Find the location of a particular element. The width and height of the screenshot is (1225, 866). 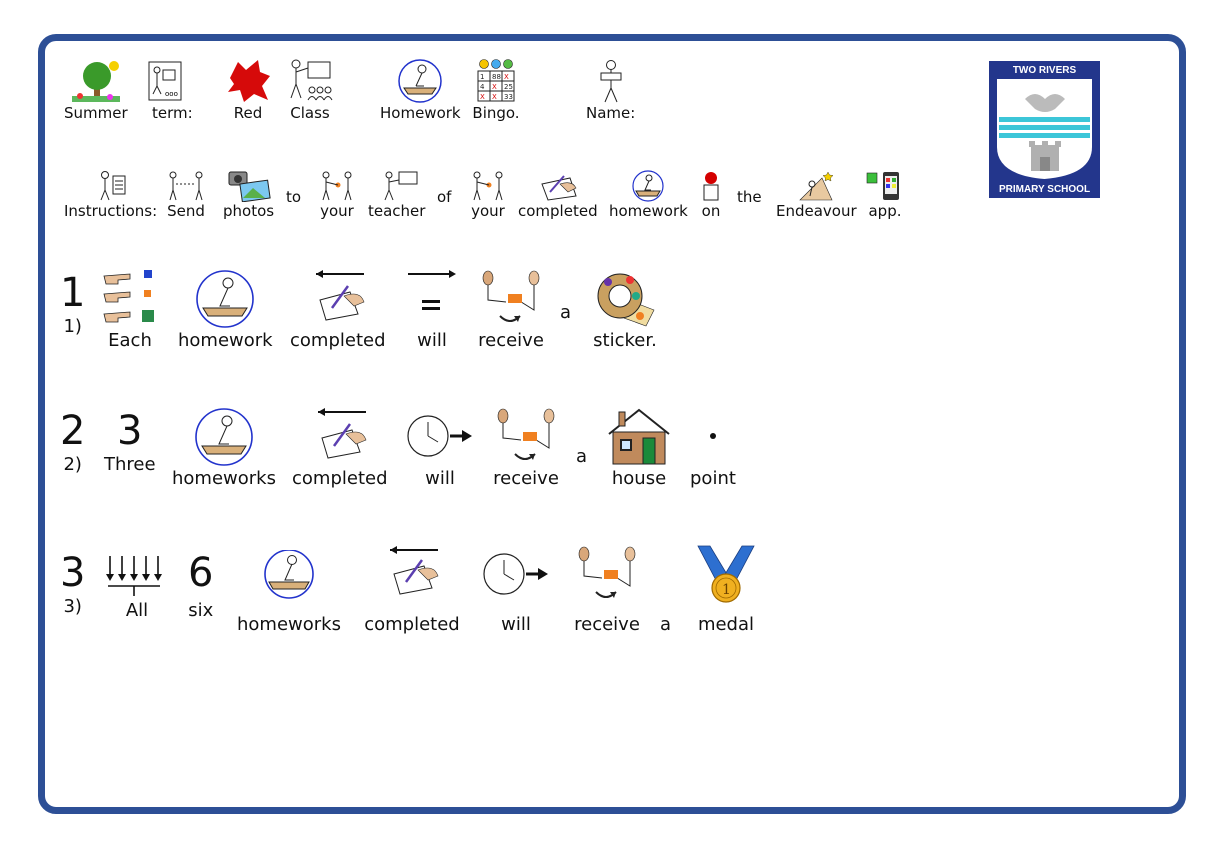

send-people-icon is located at coordinates (186, 186).